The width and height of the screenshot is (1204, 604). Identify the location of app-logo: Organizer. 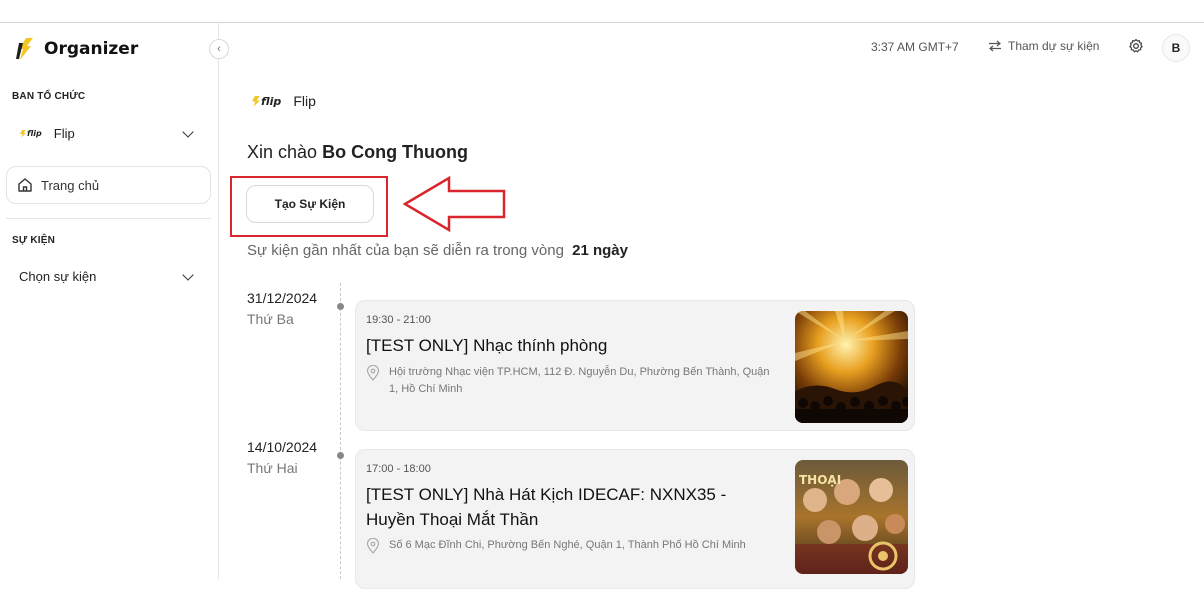
(76, 49).